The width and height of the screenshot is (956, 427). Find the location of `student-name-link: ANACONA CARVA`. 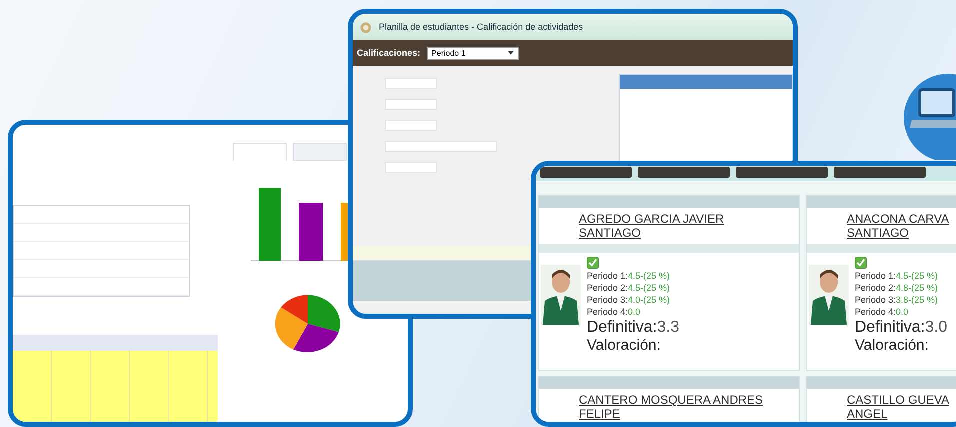

student-name-link: ANACONA CARVA is located at coordinates (898, 219).